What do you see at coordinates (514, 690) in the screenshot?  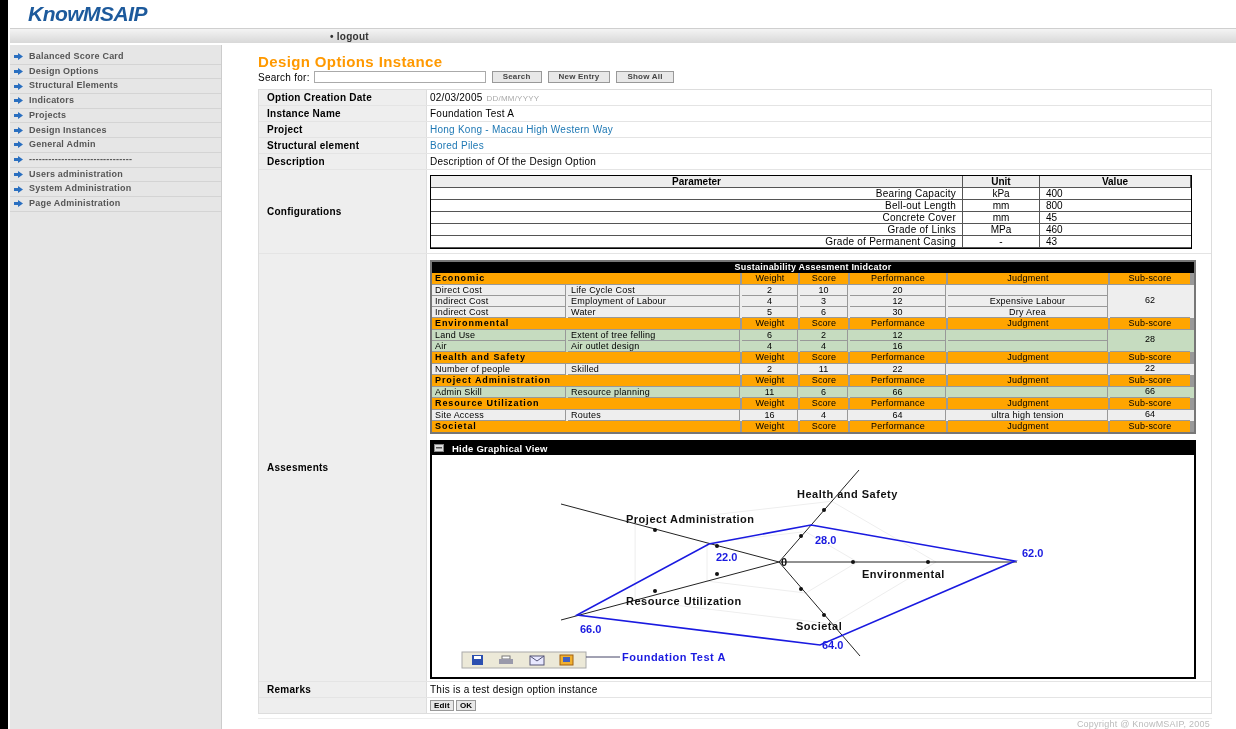 I see `field-value: This is a test design option instance` at bounding box center [514, 690].